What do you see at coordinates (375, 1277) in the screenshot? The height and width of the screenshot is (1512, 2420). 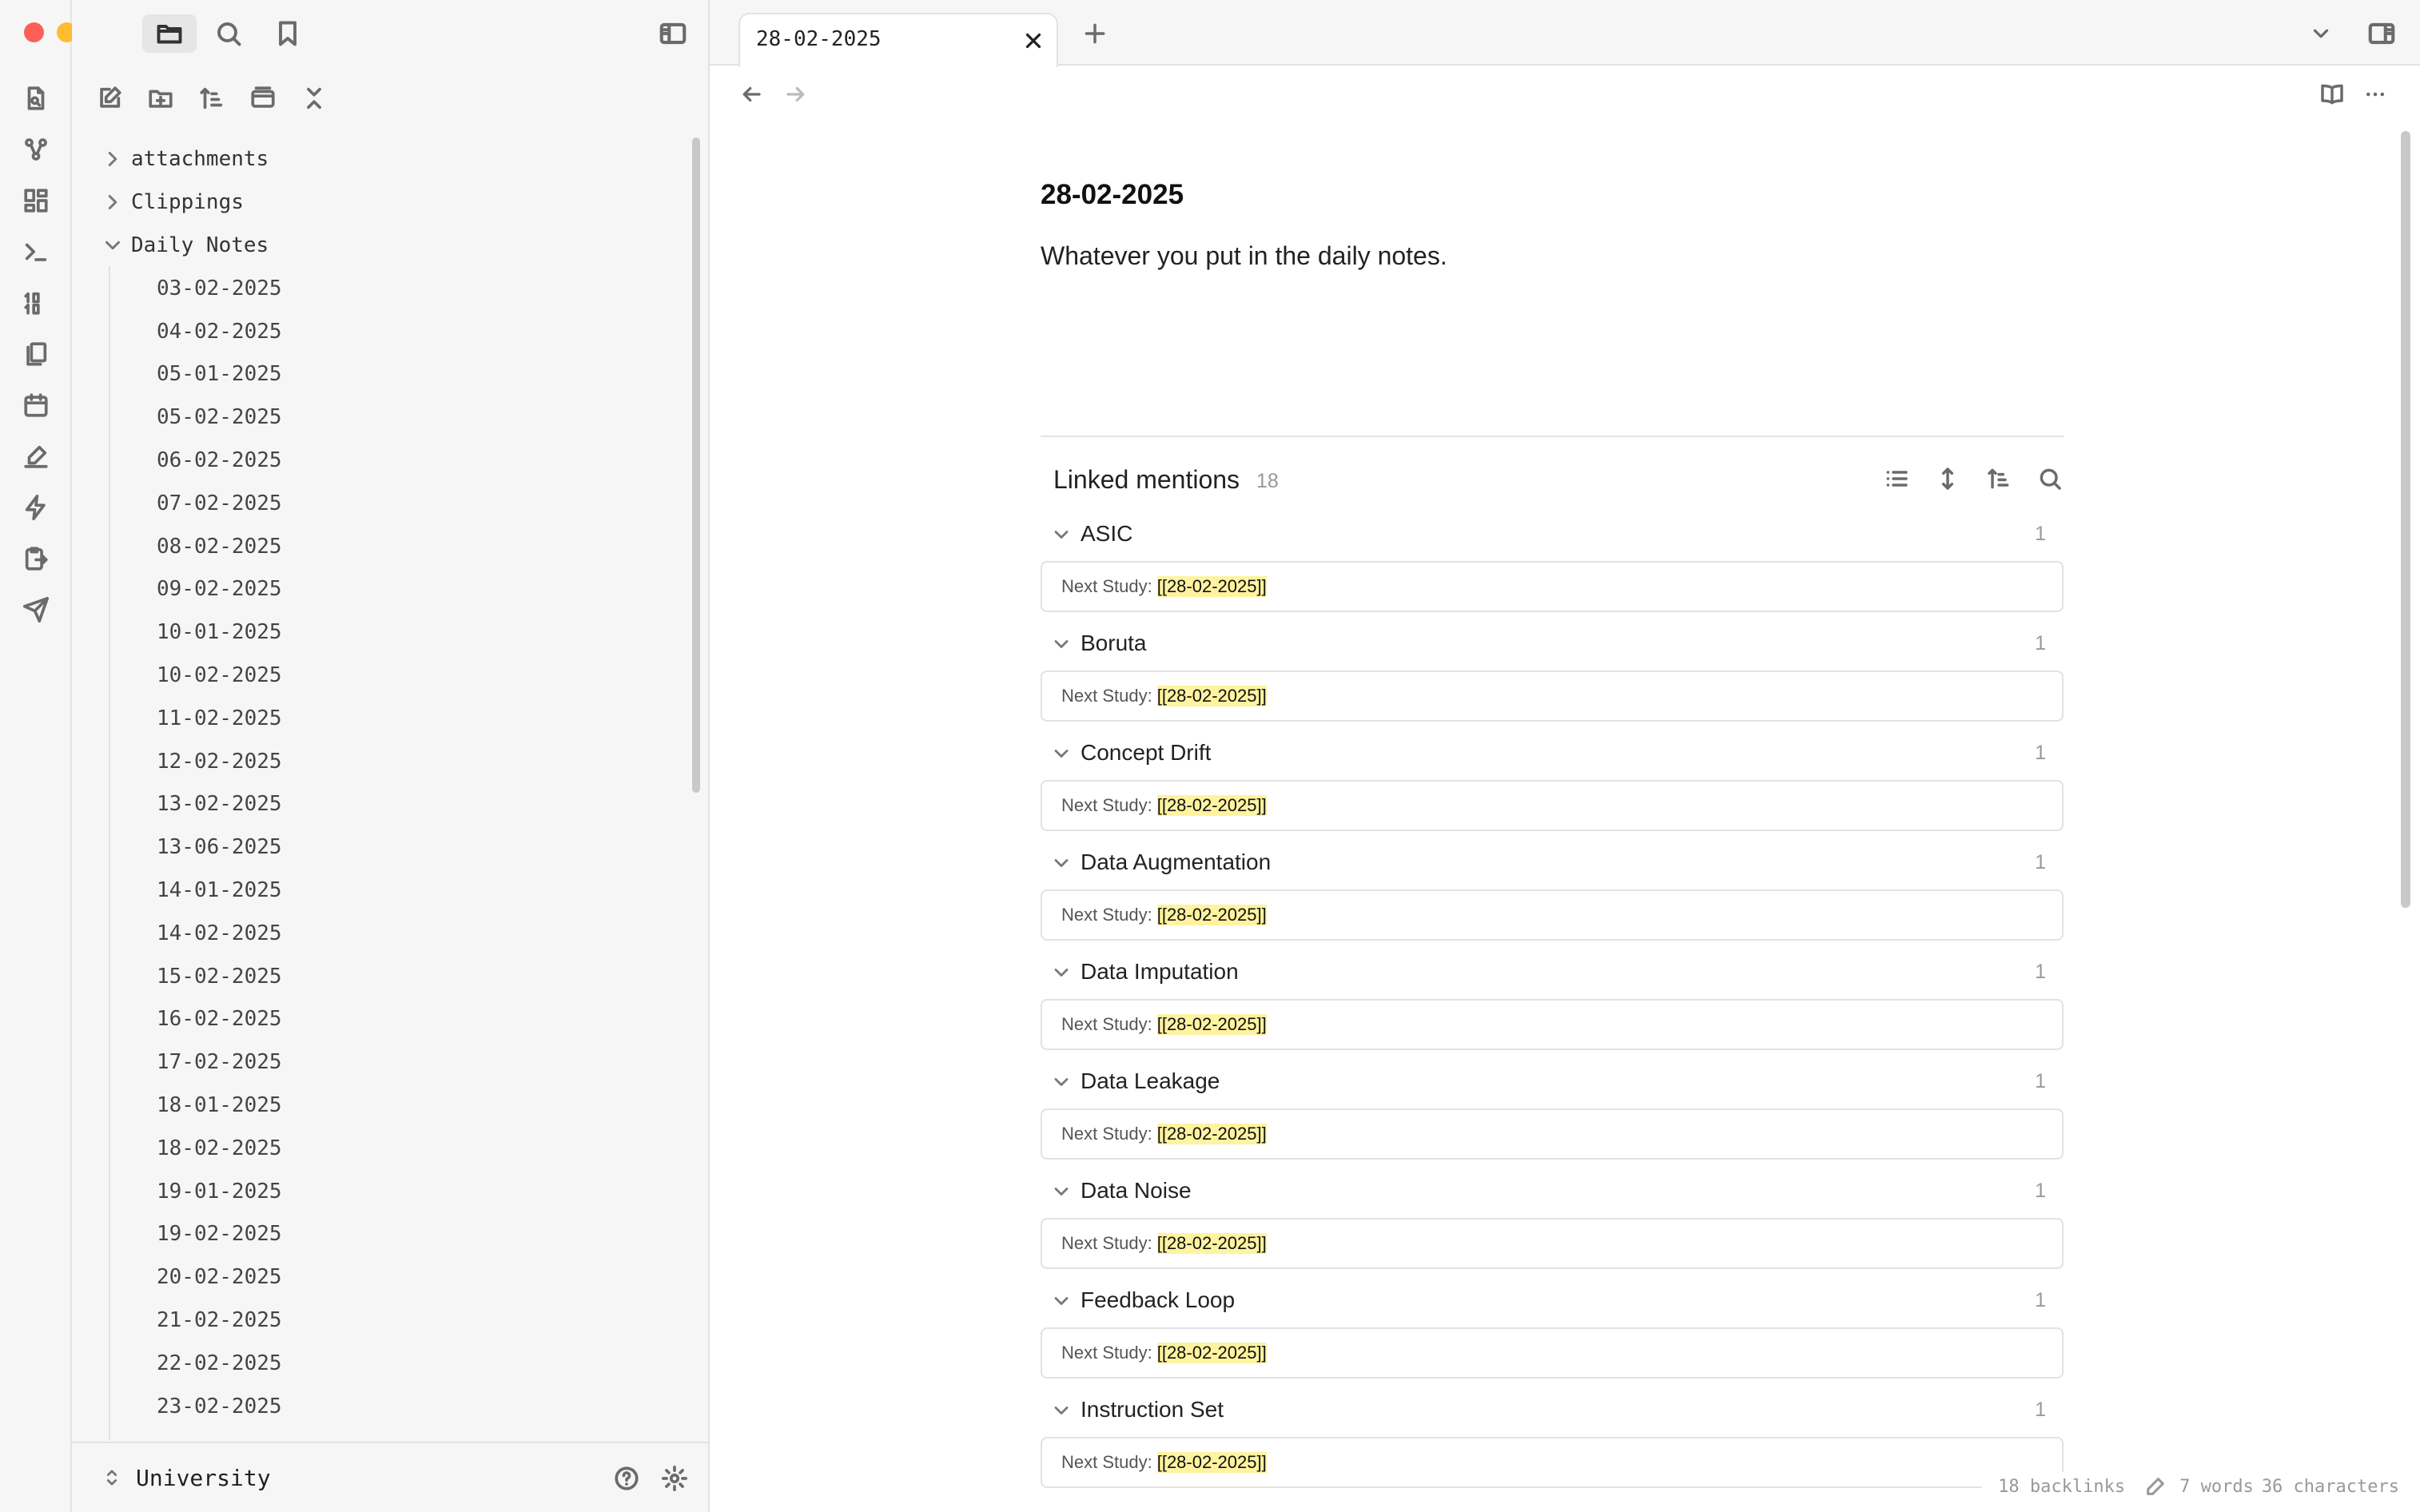 I see `file-item: 20-02-2025` at bounding box center [375, 1277].